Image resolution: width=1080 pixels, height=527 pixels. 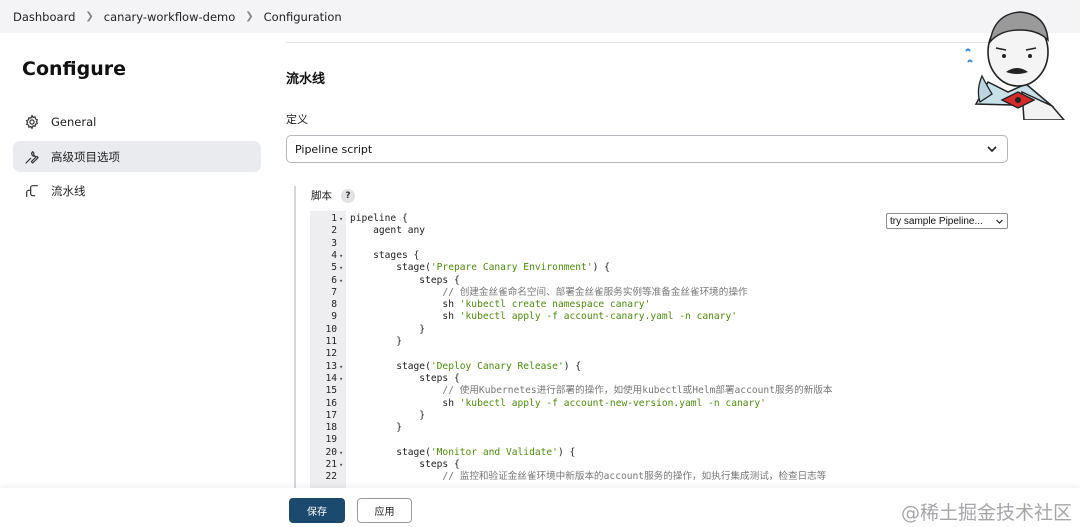 What do you see at coordinates (331, 391) in the screenshot?
I see `line-number: 15` at bounding box center [331, 391].